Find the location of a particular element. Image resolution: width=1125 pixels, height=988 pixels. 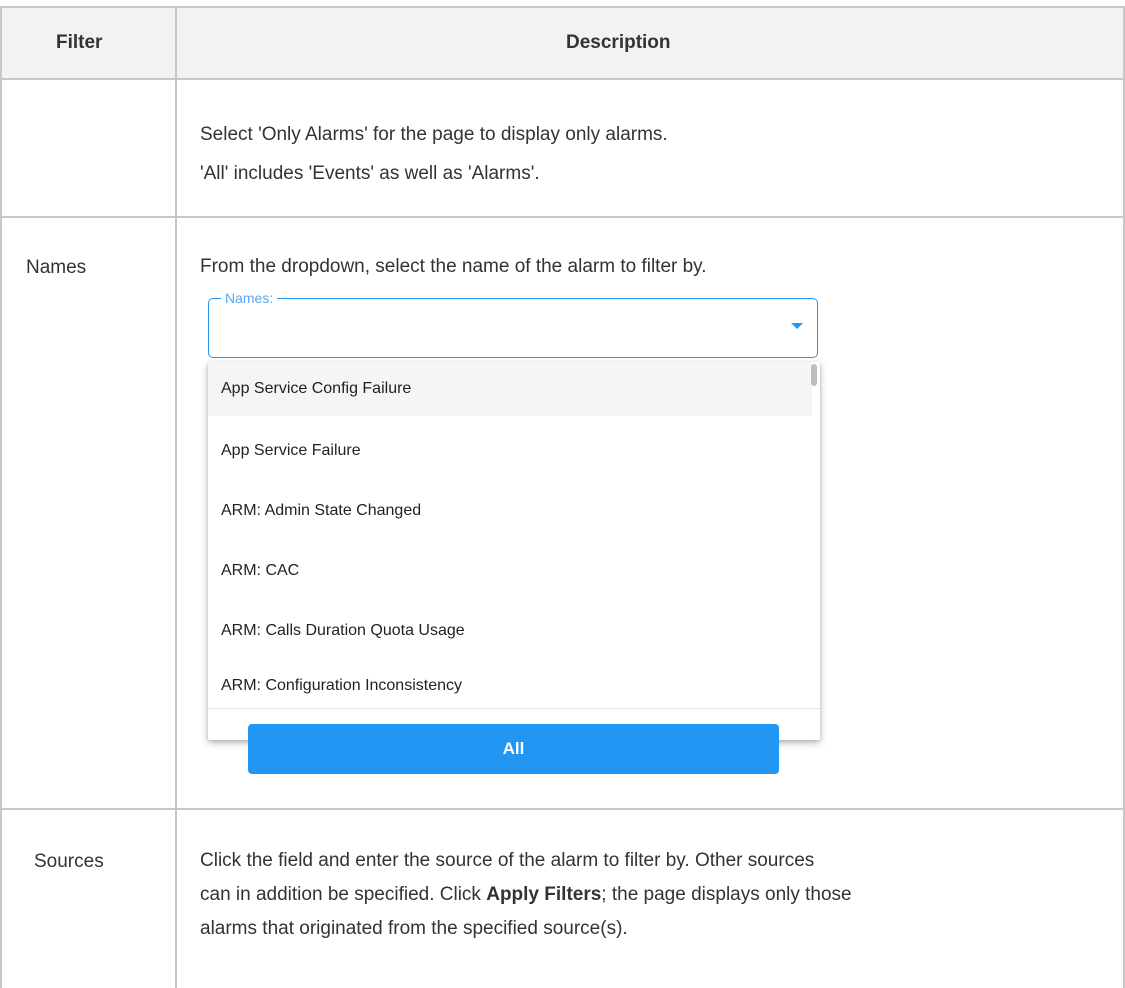

apply-filters-term: Apply Filters is located at coordinates (544, 894).